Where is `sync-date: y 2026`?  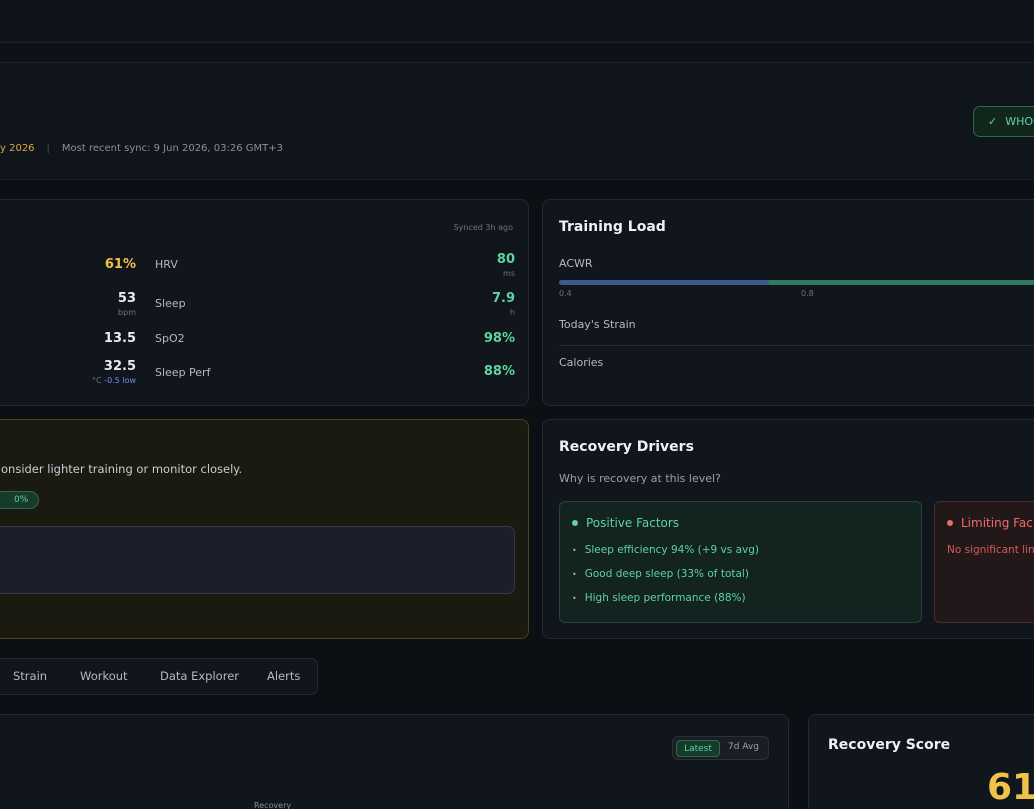
sync-date: y 2026 is located at coordinates (17, 148).